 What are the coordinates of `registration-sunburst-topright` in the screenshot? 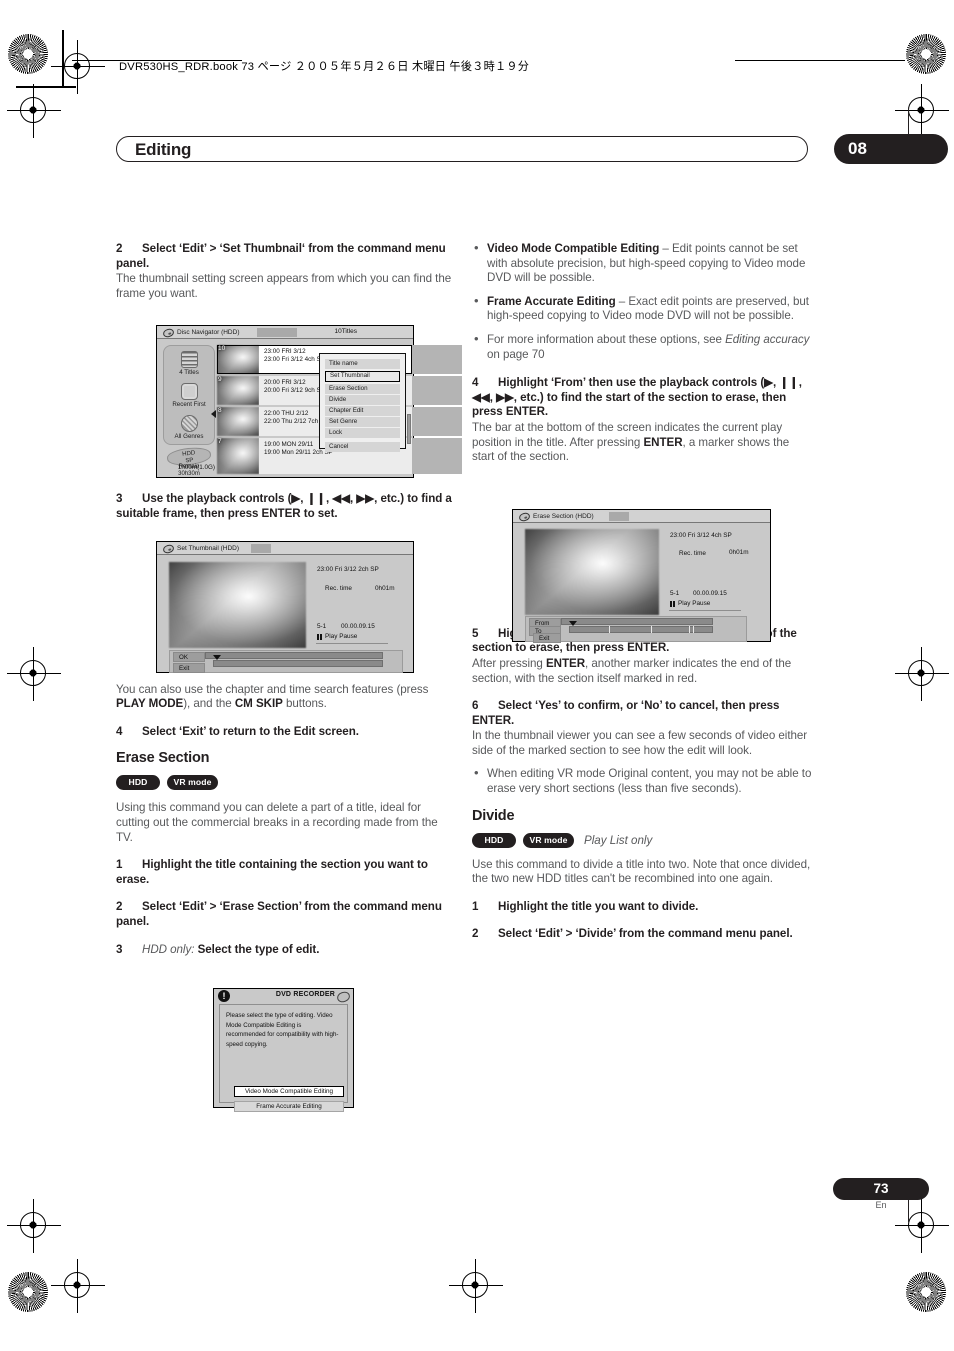 It's located at (926, 54).